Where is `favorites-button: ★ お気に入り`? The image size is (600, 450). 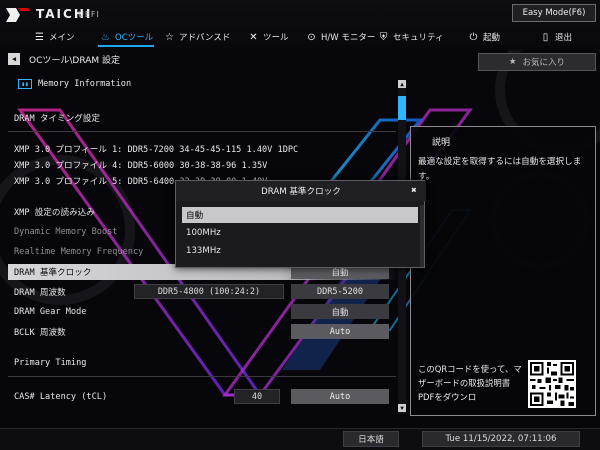
favorites-button: ★ お気に入り is located at coordinates (537, 62).